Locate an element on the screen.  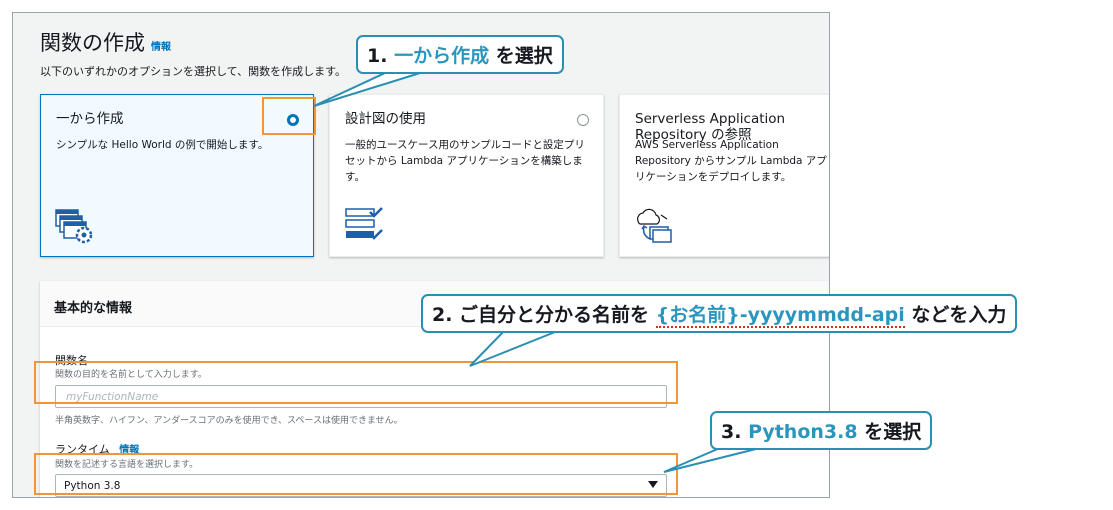
highlight-function-name-box is located at coordinates (356, 382).